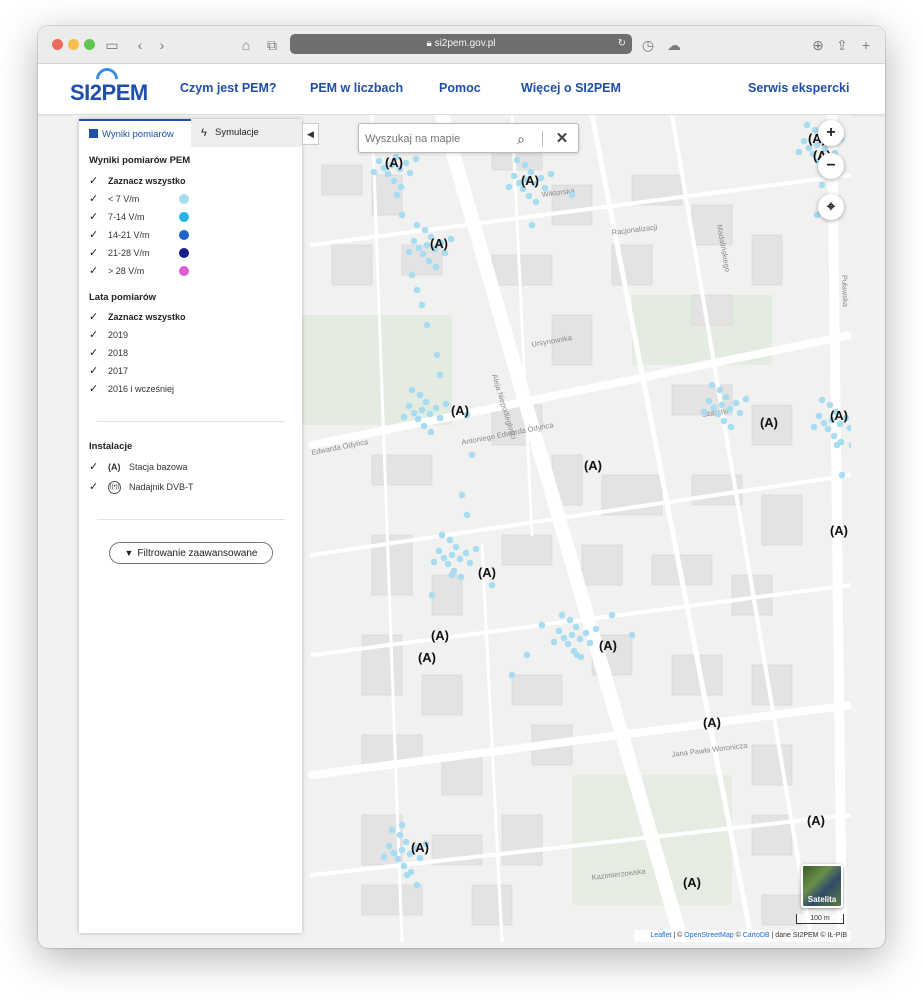  What do you see at coordinates (57, 44) in the screenshot?
I see `close-window-button` at bounding box center [57, 44].